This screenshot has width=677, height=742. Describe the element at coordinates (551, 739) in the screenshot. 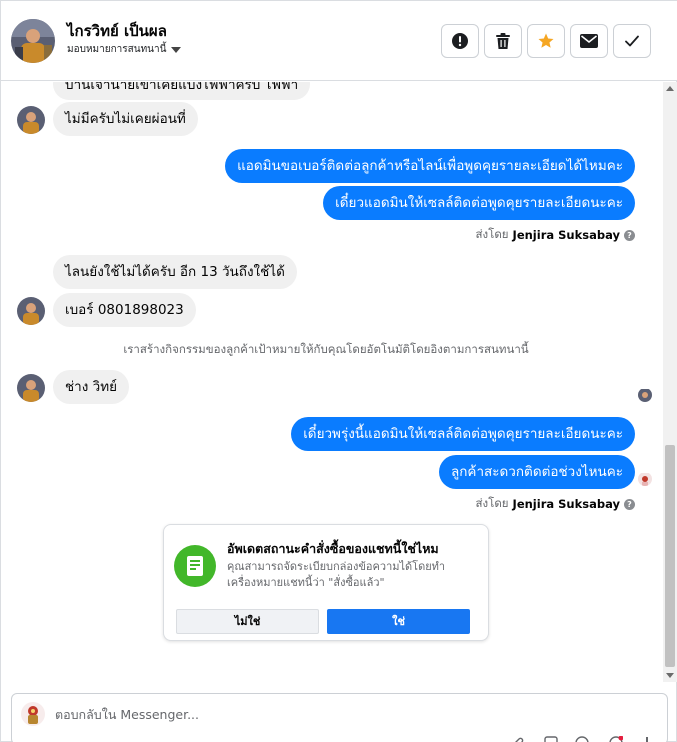

I see `image-icon` at that location.